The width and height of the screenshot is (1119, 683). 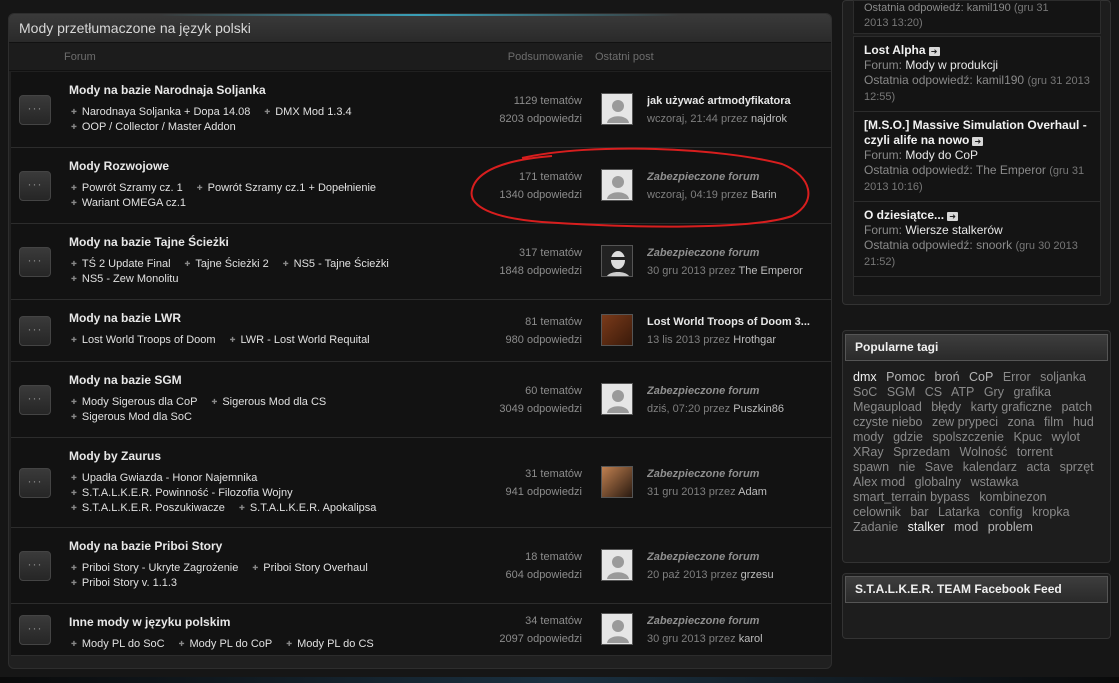 I want to click on subforum-link: Priboi Story v. 1.1.3, so click(x=124, y=583).